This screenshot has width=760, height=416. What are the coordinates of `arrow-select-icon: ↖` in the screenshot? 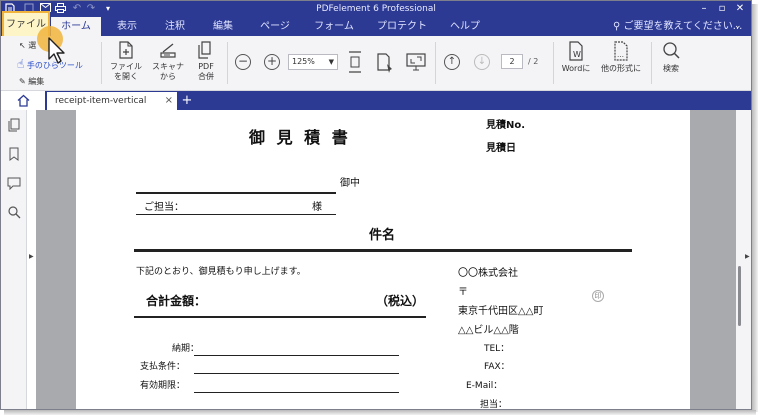 It's located at (22, 45).